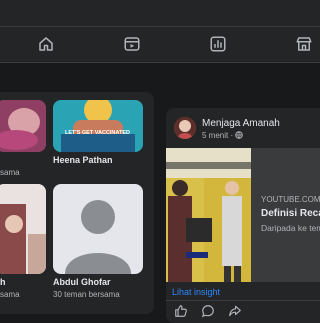  Describe the element at coordinates (196, 292) in the screenshot. I see `view-insights-link: Lihat insight` at that location.